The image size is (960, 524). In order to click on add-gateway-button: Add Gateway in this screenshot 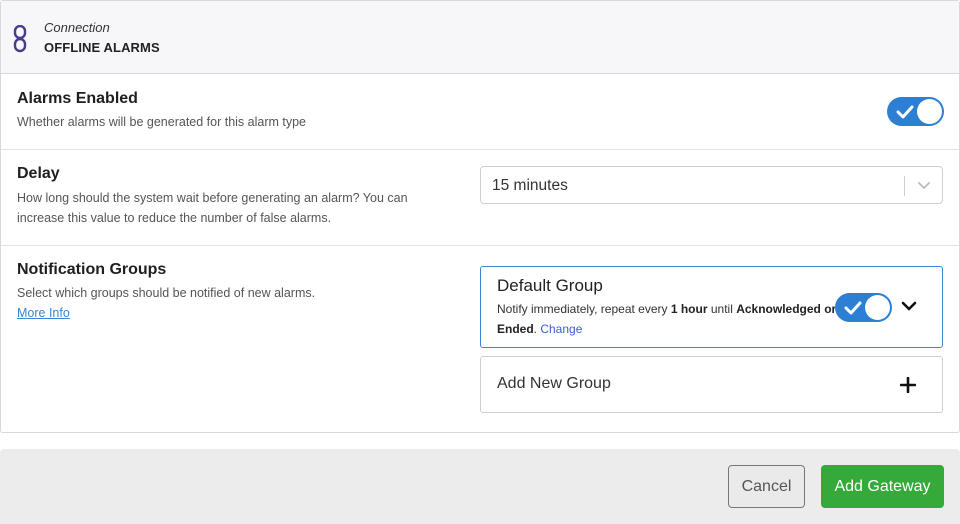, I will do `click(882, 486)`.